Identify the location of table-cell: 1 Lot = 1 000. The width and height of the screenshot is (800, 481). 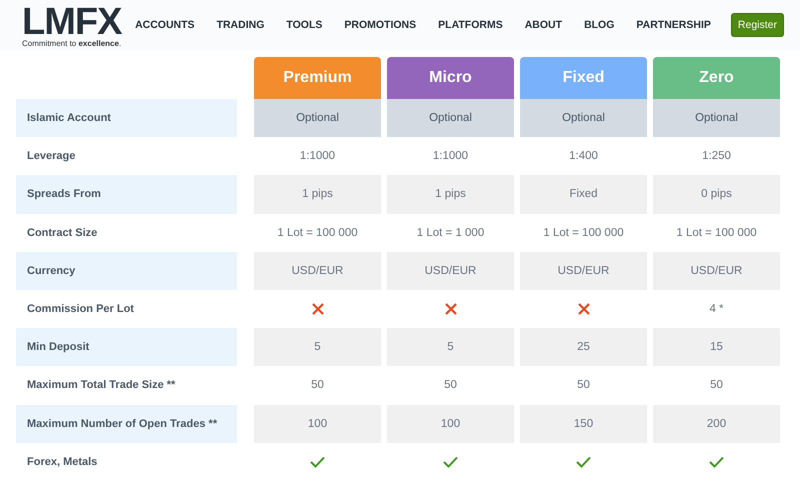
(450, 232).